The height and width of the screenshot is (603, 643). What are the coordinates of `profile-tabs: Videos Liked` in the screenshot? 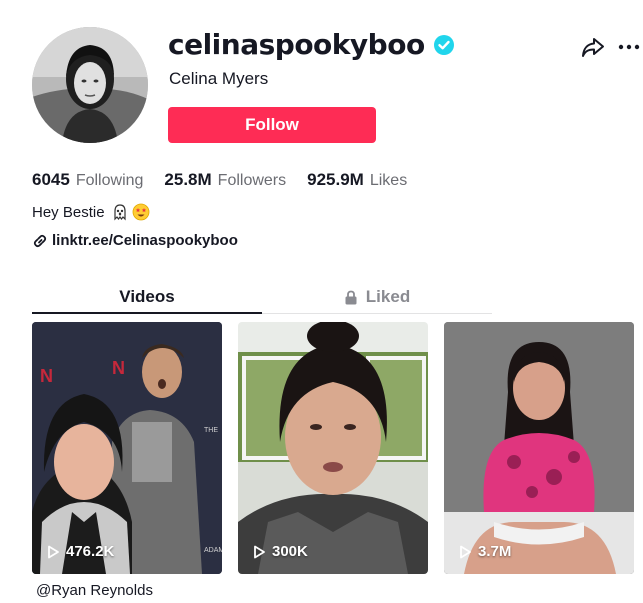 It's located at (262, 298).